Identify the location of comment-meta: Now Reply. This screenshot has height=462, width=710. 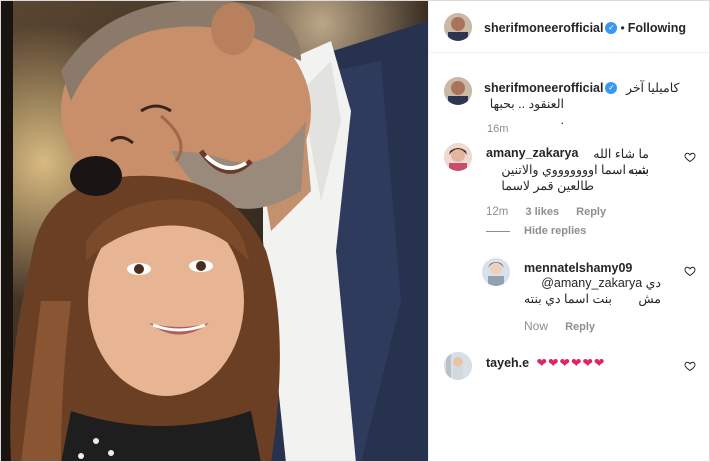
(566, 326).